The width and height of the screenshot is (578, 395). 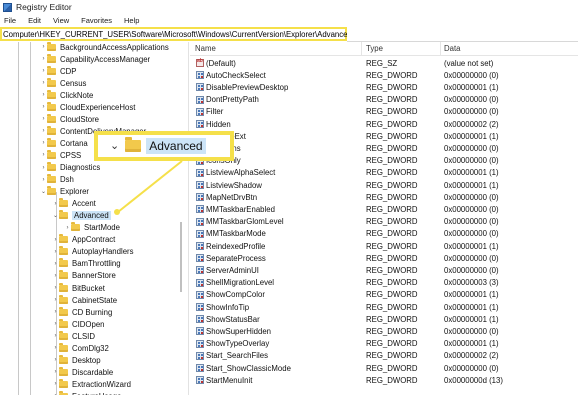 What do you see at coordinates (176, 146) in the screenshot?
I see `callout-label: Advanced` at bounding box center [176, 146].